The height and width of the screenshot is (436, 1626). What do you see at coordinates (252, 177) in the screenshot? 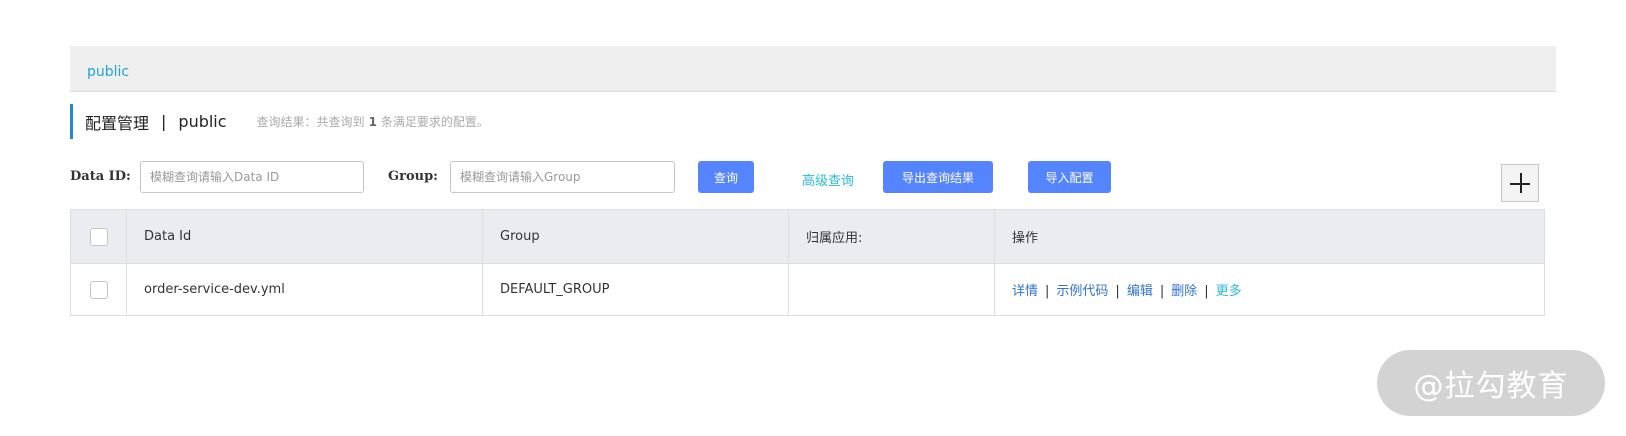
I see `data-id-input` at bounding box center [252, 177].